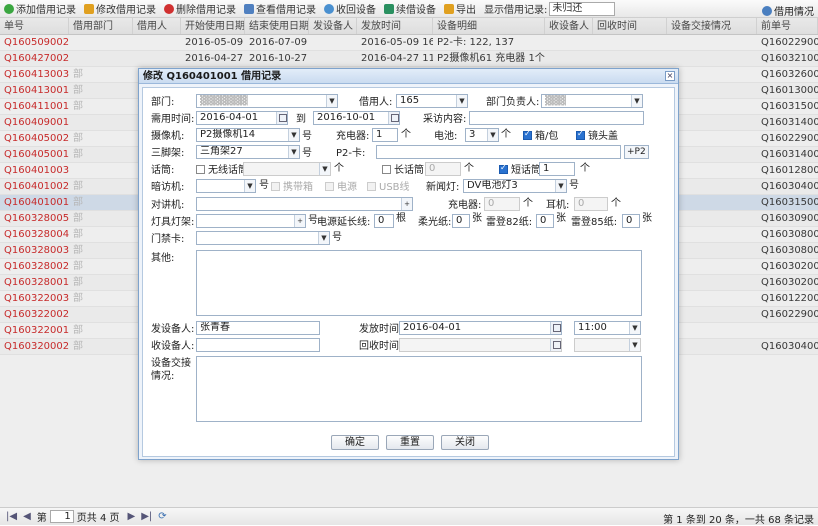 This screenshot has height=526, width=818. Describe the element at coordinates (432, 101) in the screenshot. I see `user-select: 165 ▼` at that location.